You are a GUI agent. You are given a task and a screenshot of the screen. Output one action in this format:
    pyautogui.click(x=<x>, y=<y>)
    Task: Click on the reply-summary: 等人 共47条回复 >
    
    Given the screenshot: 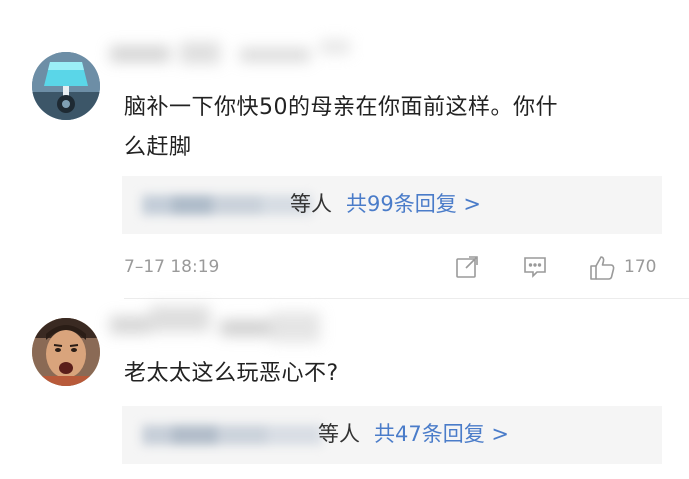 What is the action you would take?
    pyautogui.click(x=413, y=433)
    